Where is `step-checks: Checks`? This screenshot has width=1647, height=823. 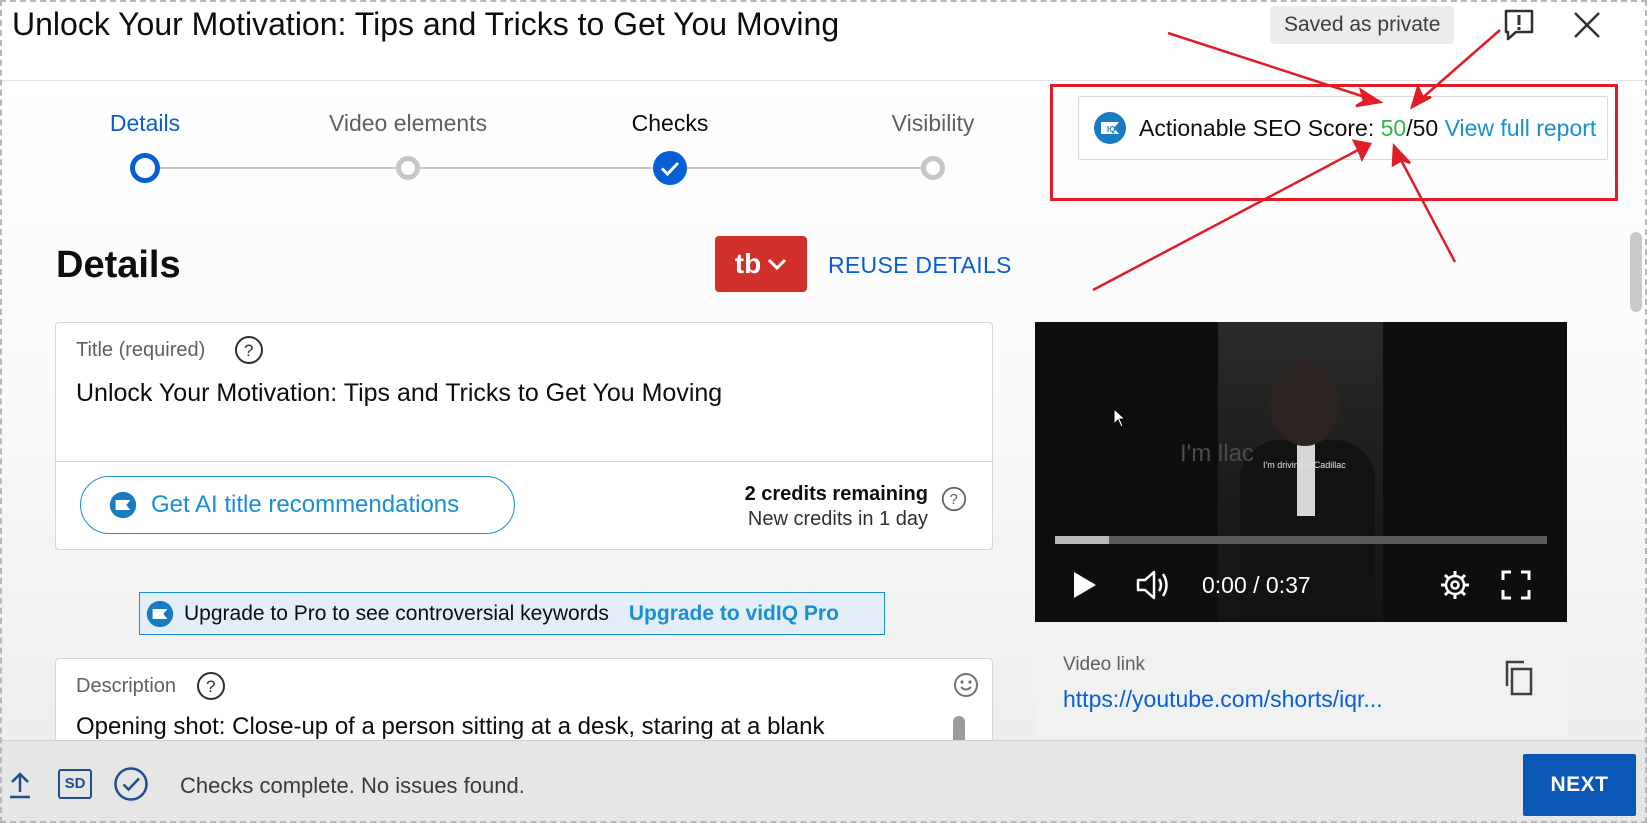 step-checks: Checks is located at coordinates (670, 123).